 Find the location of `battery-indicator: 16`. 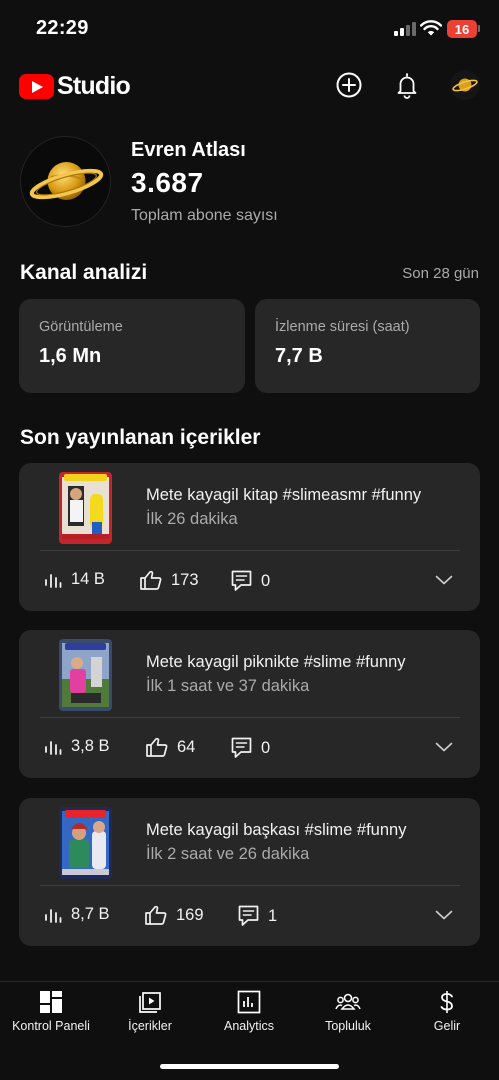

battery-indicator: 16 is located at coordinates (462, 29).